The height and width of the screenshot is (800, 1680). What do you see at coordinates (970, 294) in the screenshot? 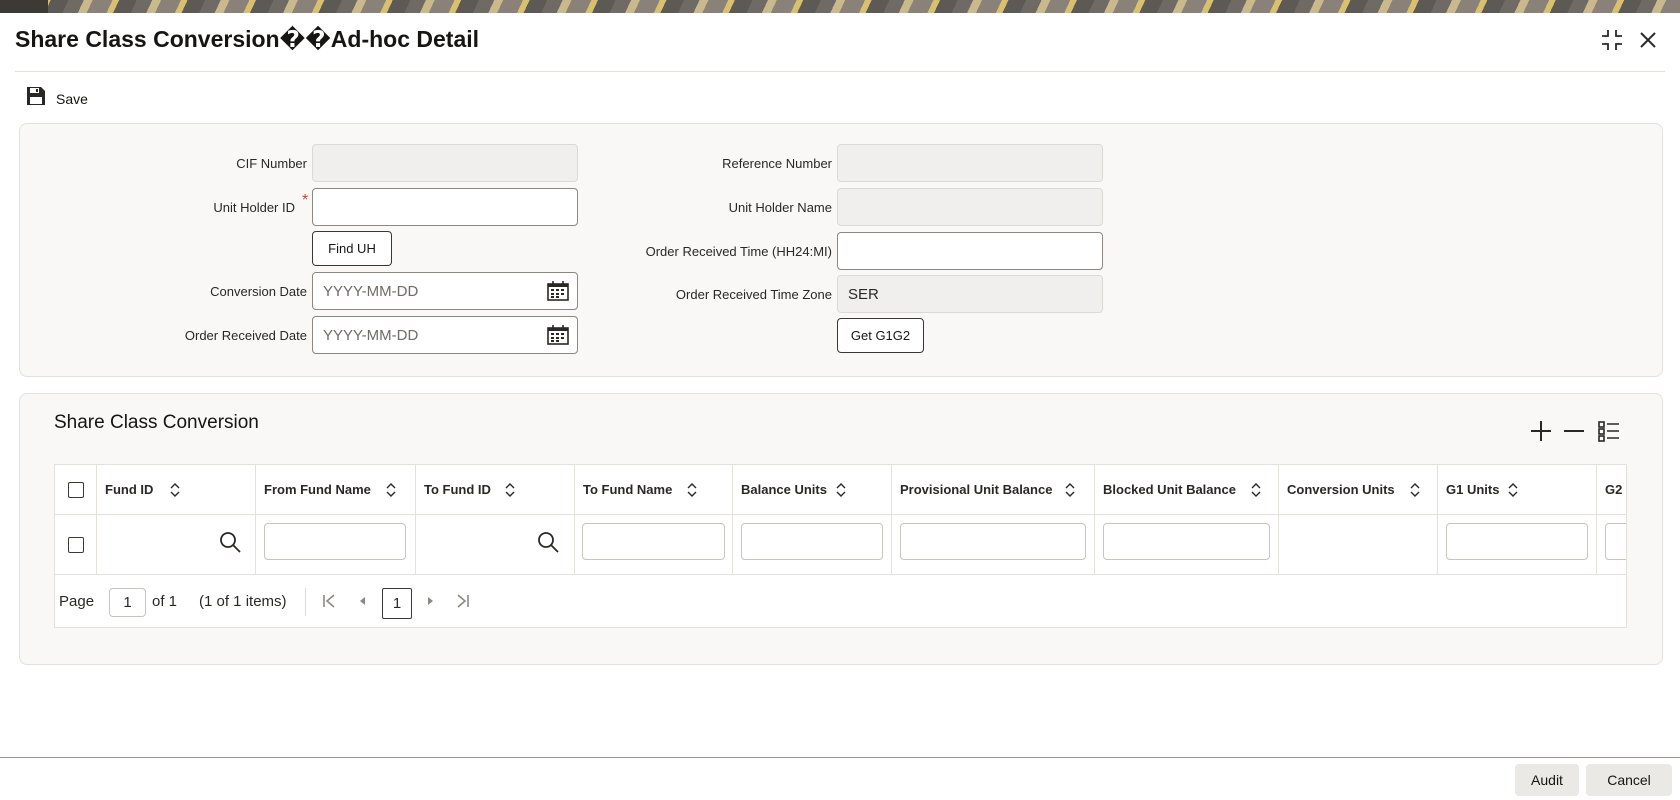
I see `order-received-time-zone-field: SER` at bounding box center [970, 294].